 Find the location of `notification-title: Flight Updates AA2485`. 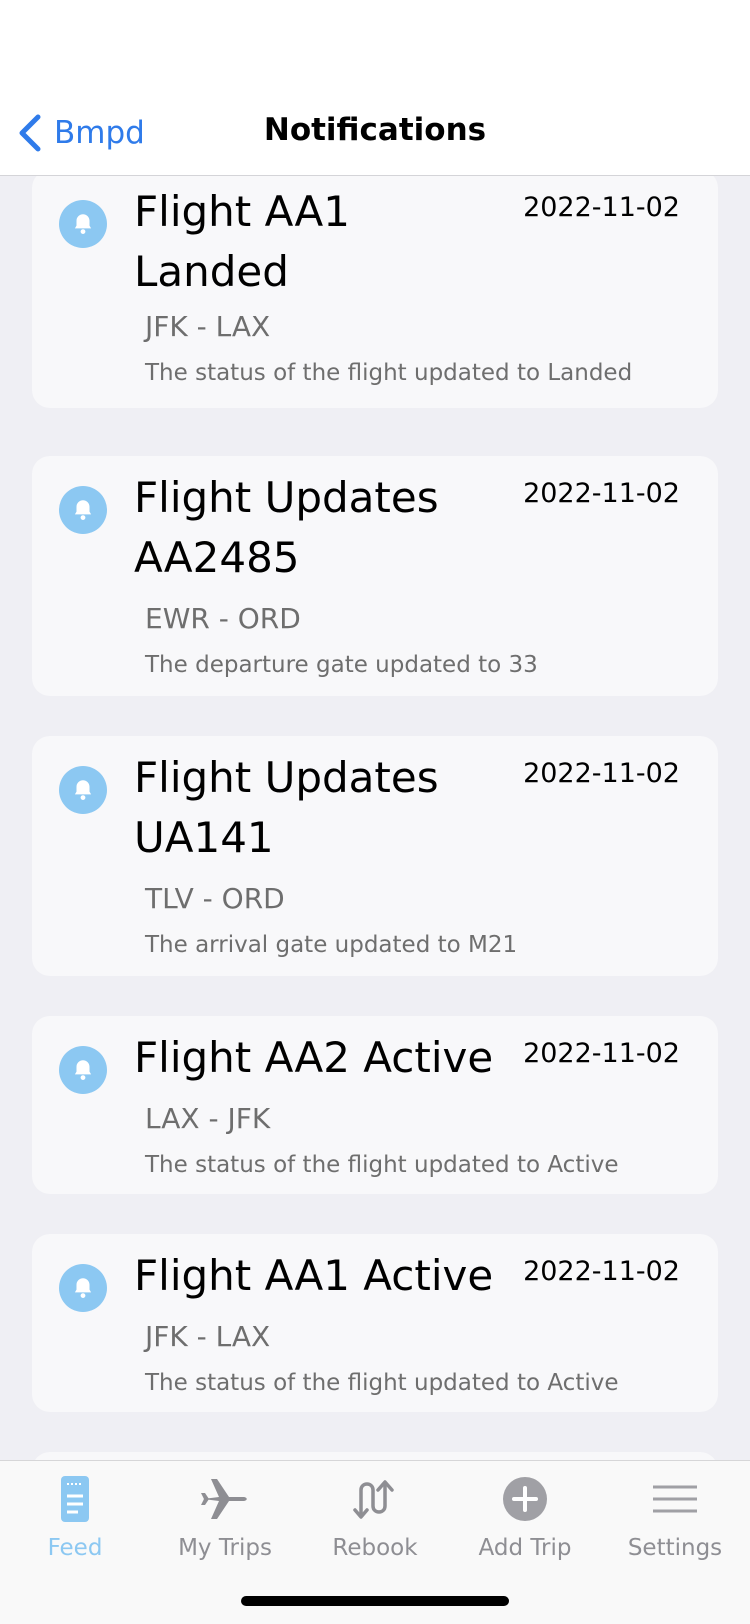

notification-title: Flight Updates AA2485 is located at coordinates (286, 527).